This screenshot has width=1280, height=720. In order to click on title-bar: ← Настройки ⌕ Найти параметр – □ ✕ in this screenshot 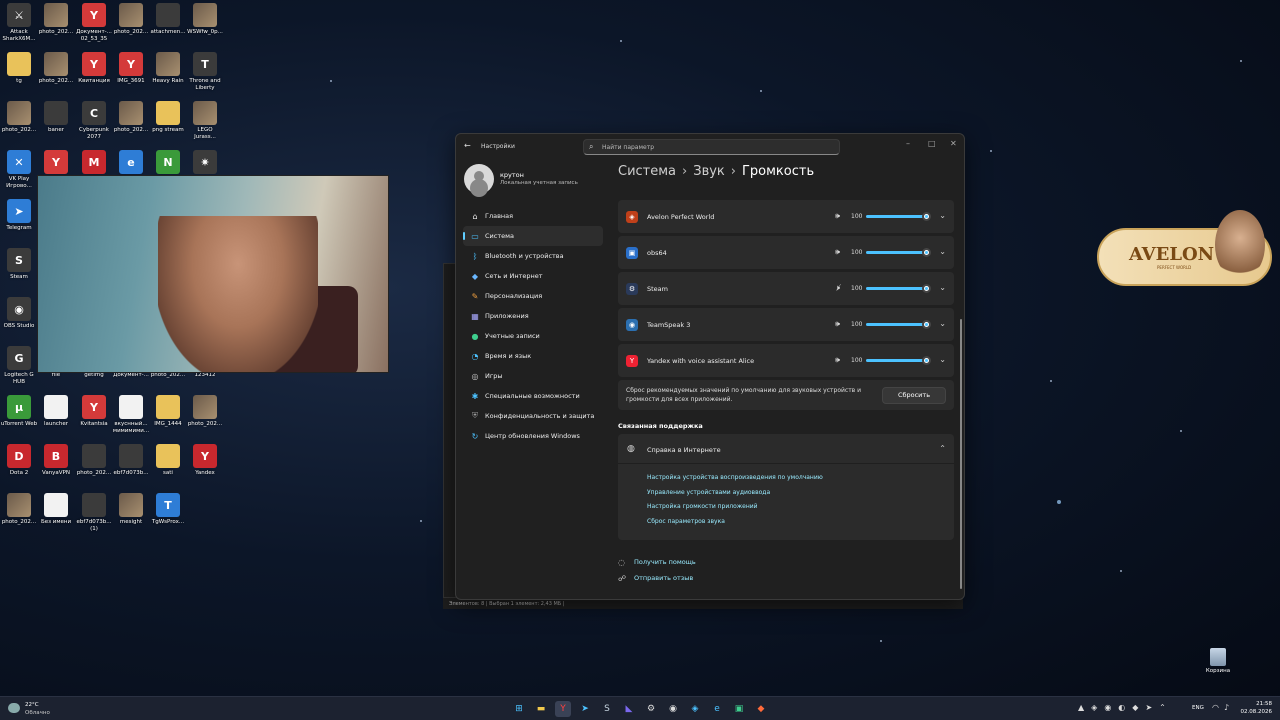, I will do `click(710, 146)`.